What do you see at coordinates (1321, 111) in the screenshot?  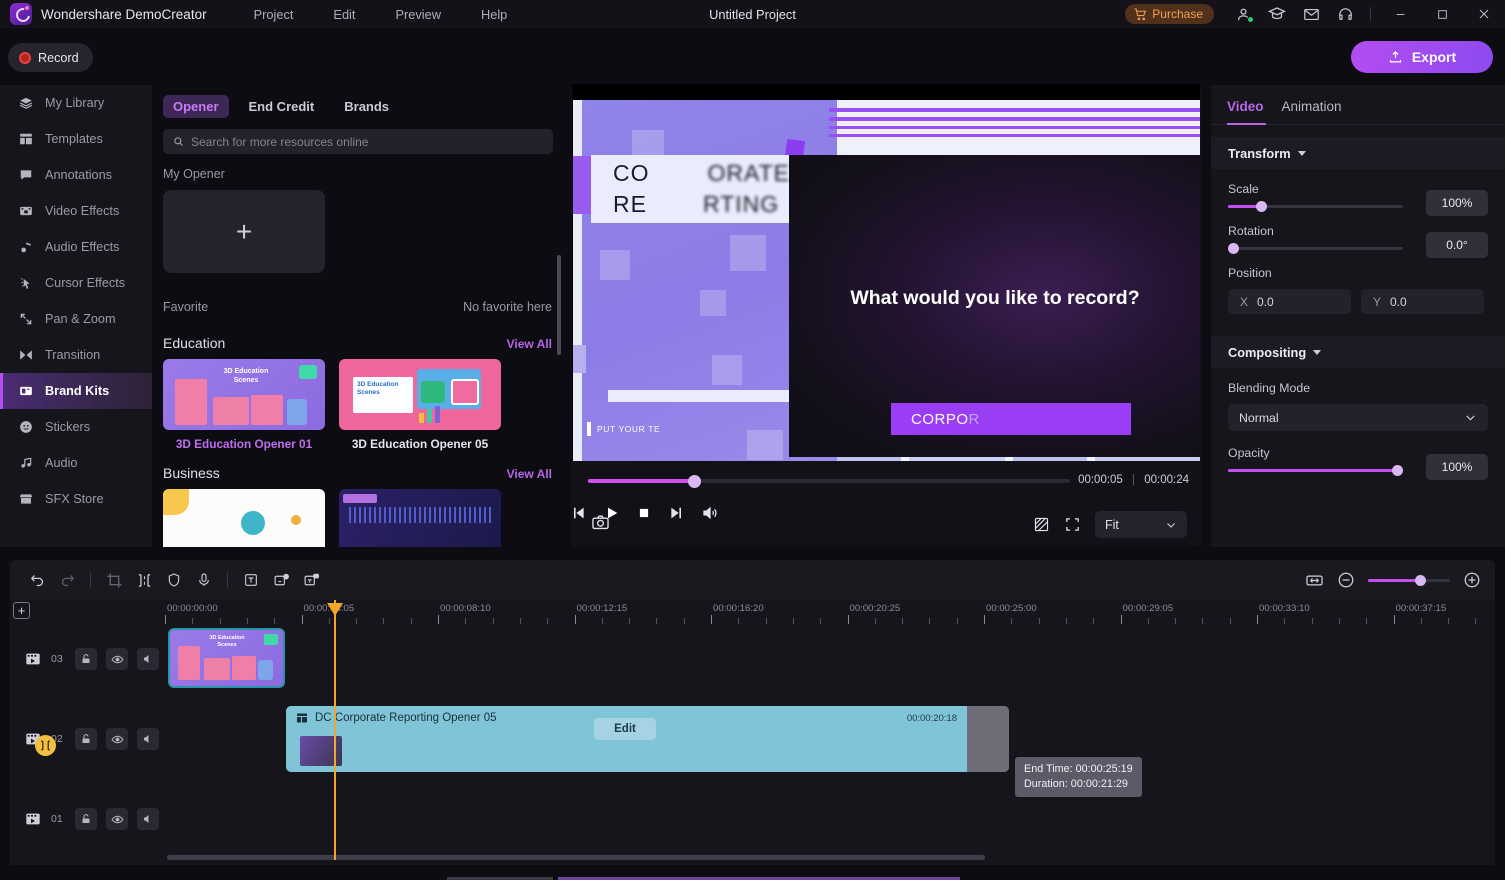 I see `tab-animation: Animation` at bounding box center [1321, 111].